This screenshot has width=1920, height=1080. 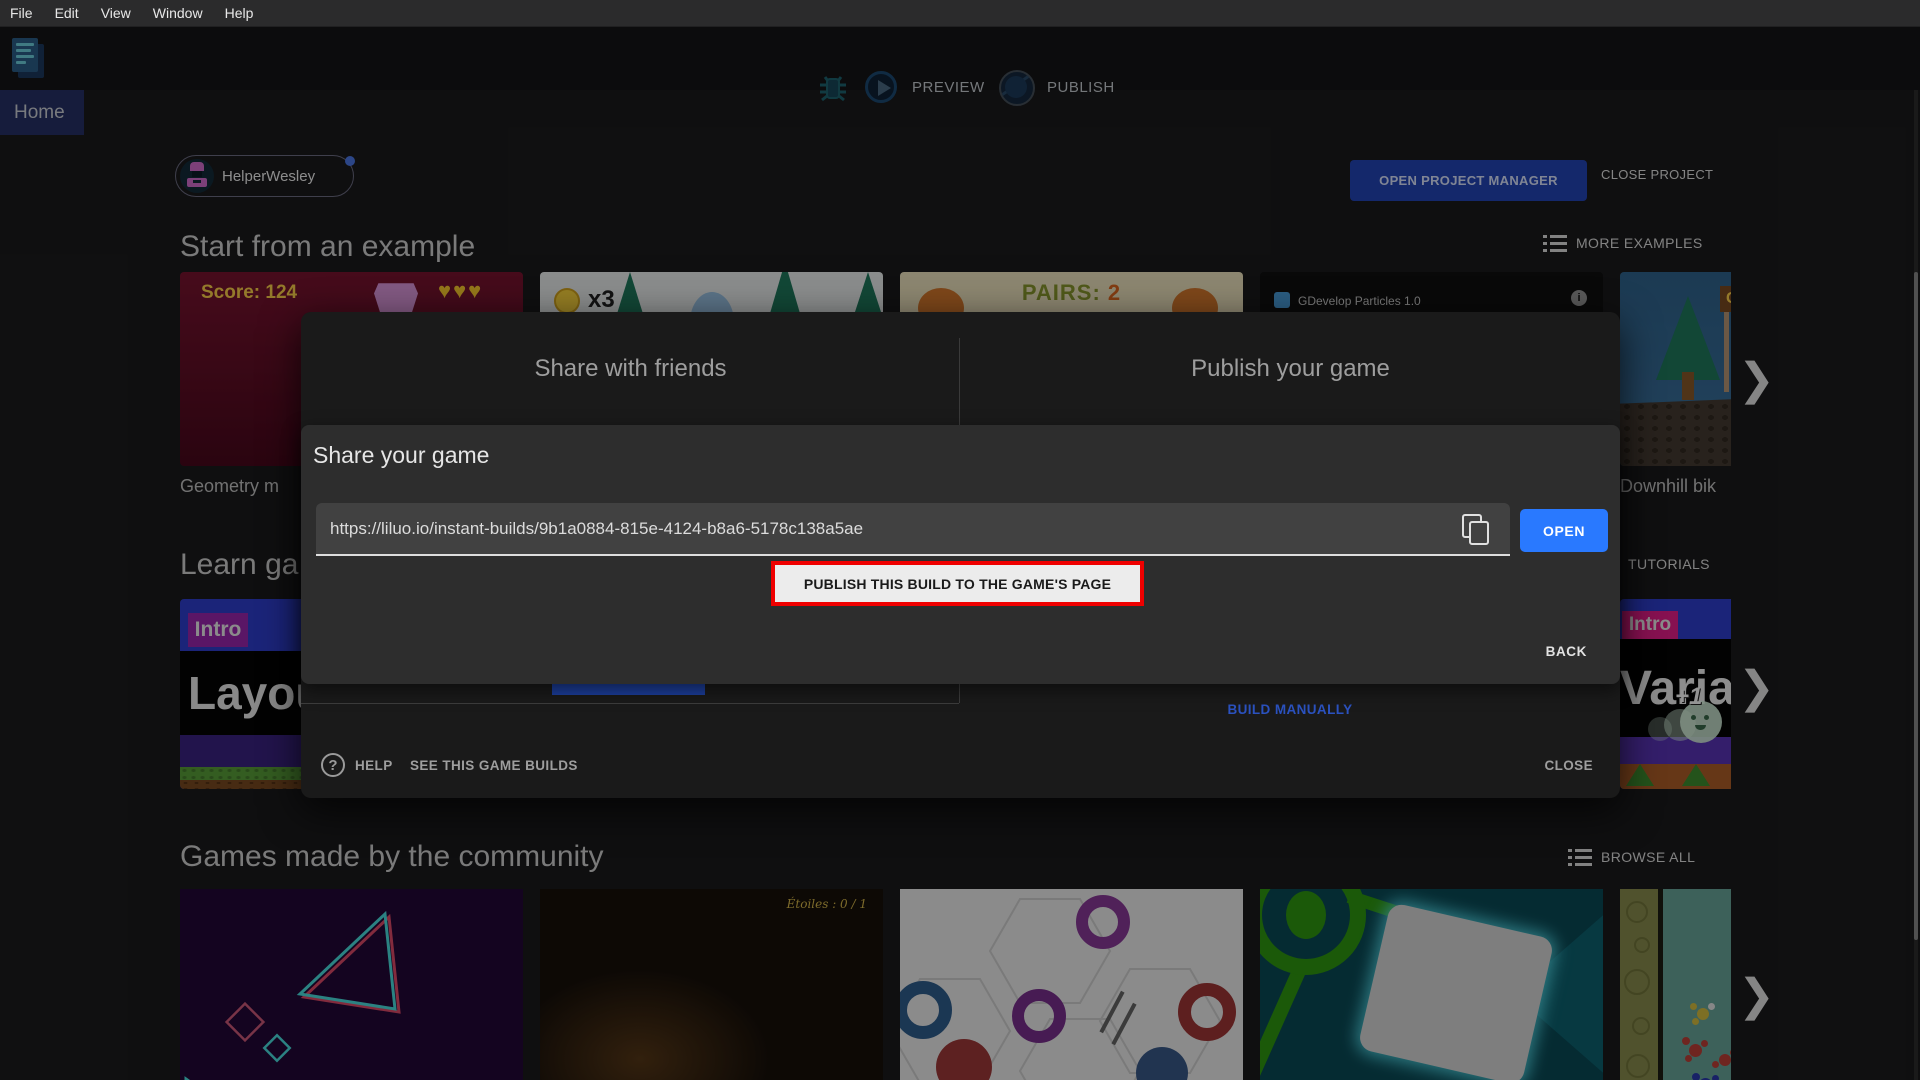 What do you see at coordinates (1290, 368) in the screenshot?
I see `section-publish-your-game: Publish your game` at bounding box center [1290, 368].